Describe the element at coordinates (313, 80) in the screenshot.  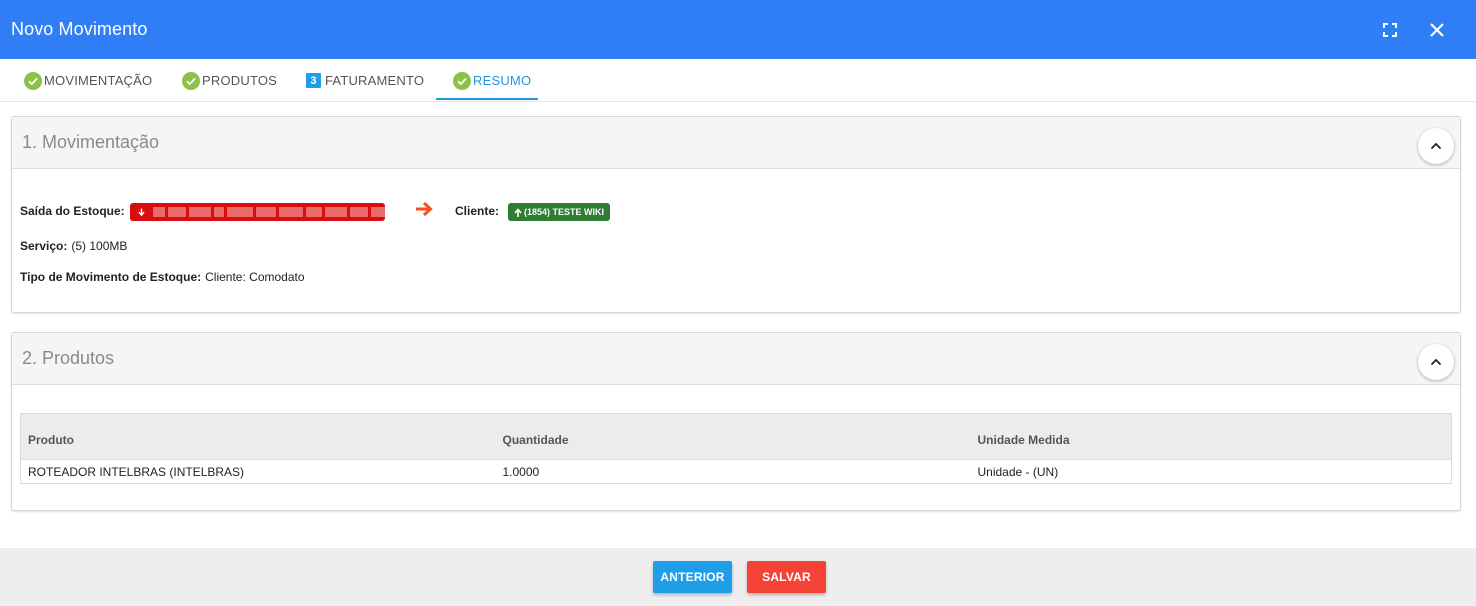
I see `step-number-badge: 3` at that location.